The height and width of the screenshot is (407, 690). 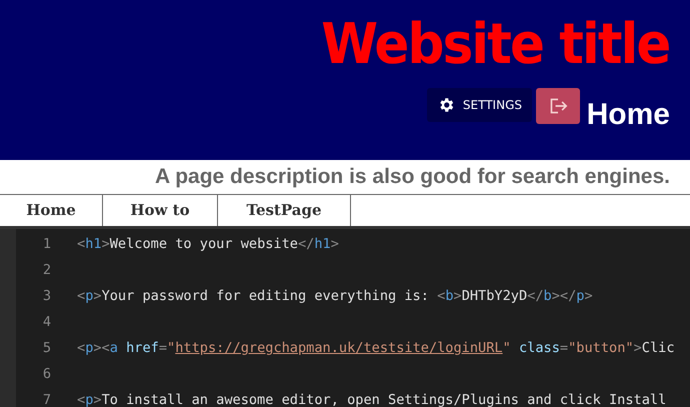 What do you see at coordinates (46, 322) in the screenshot?
I see `line-number: 4` at bounding box center [46, 322].